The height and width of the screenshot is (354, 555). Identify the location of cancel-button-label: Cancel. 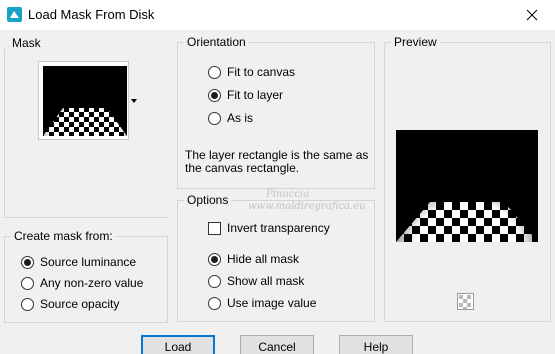
(277, 347).